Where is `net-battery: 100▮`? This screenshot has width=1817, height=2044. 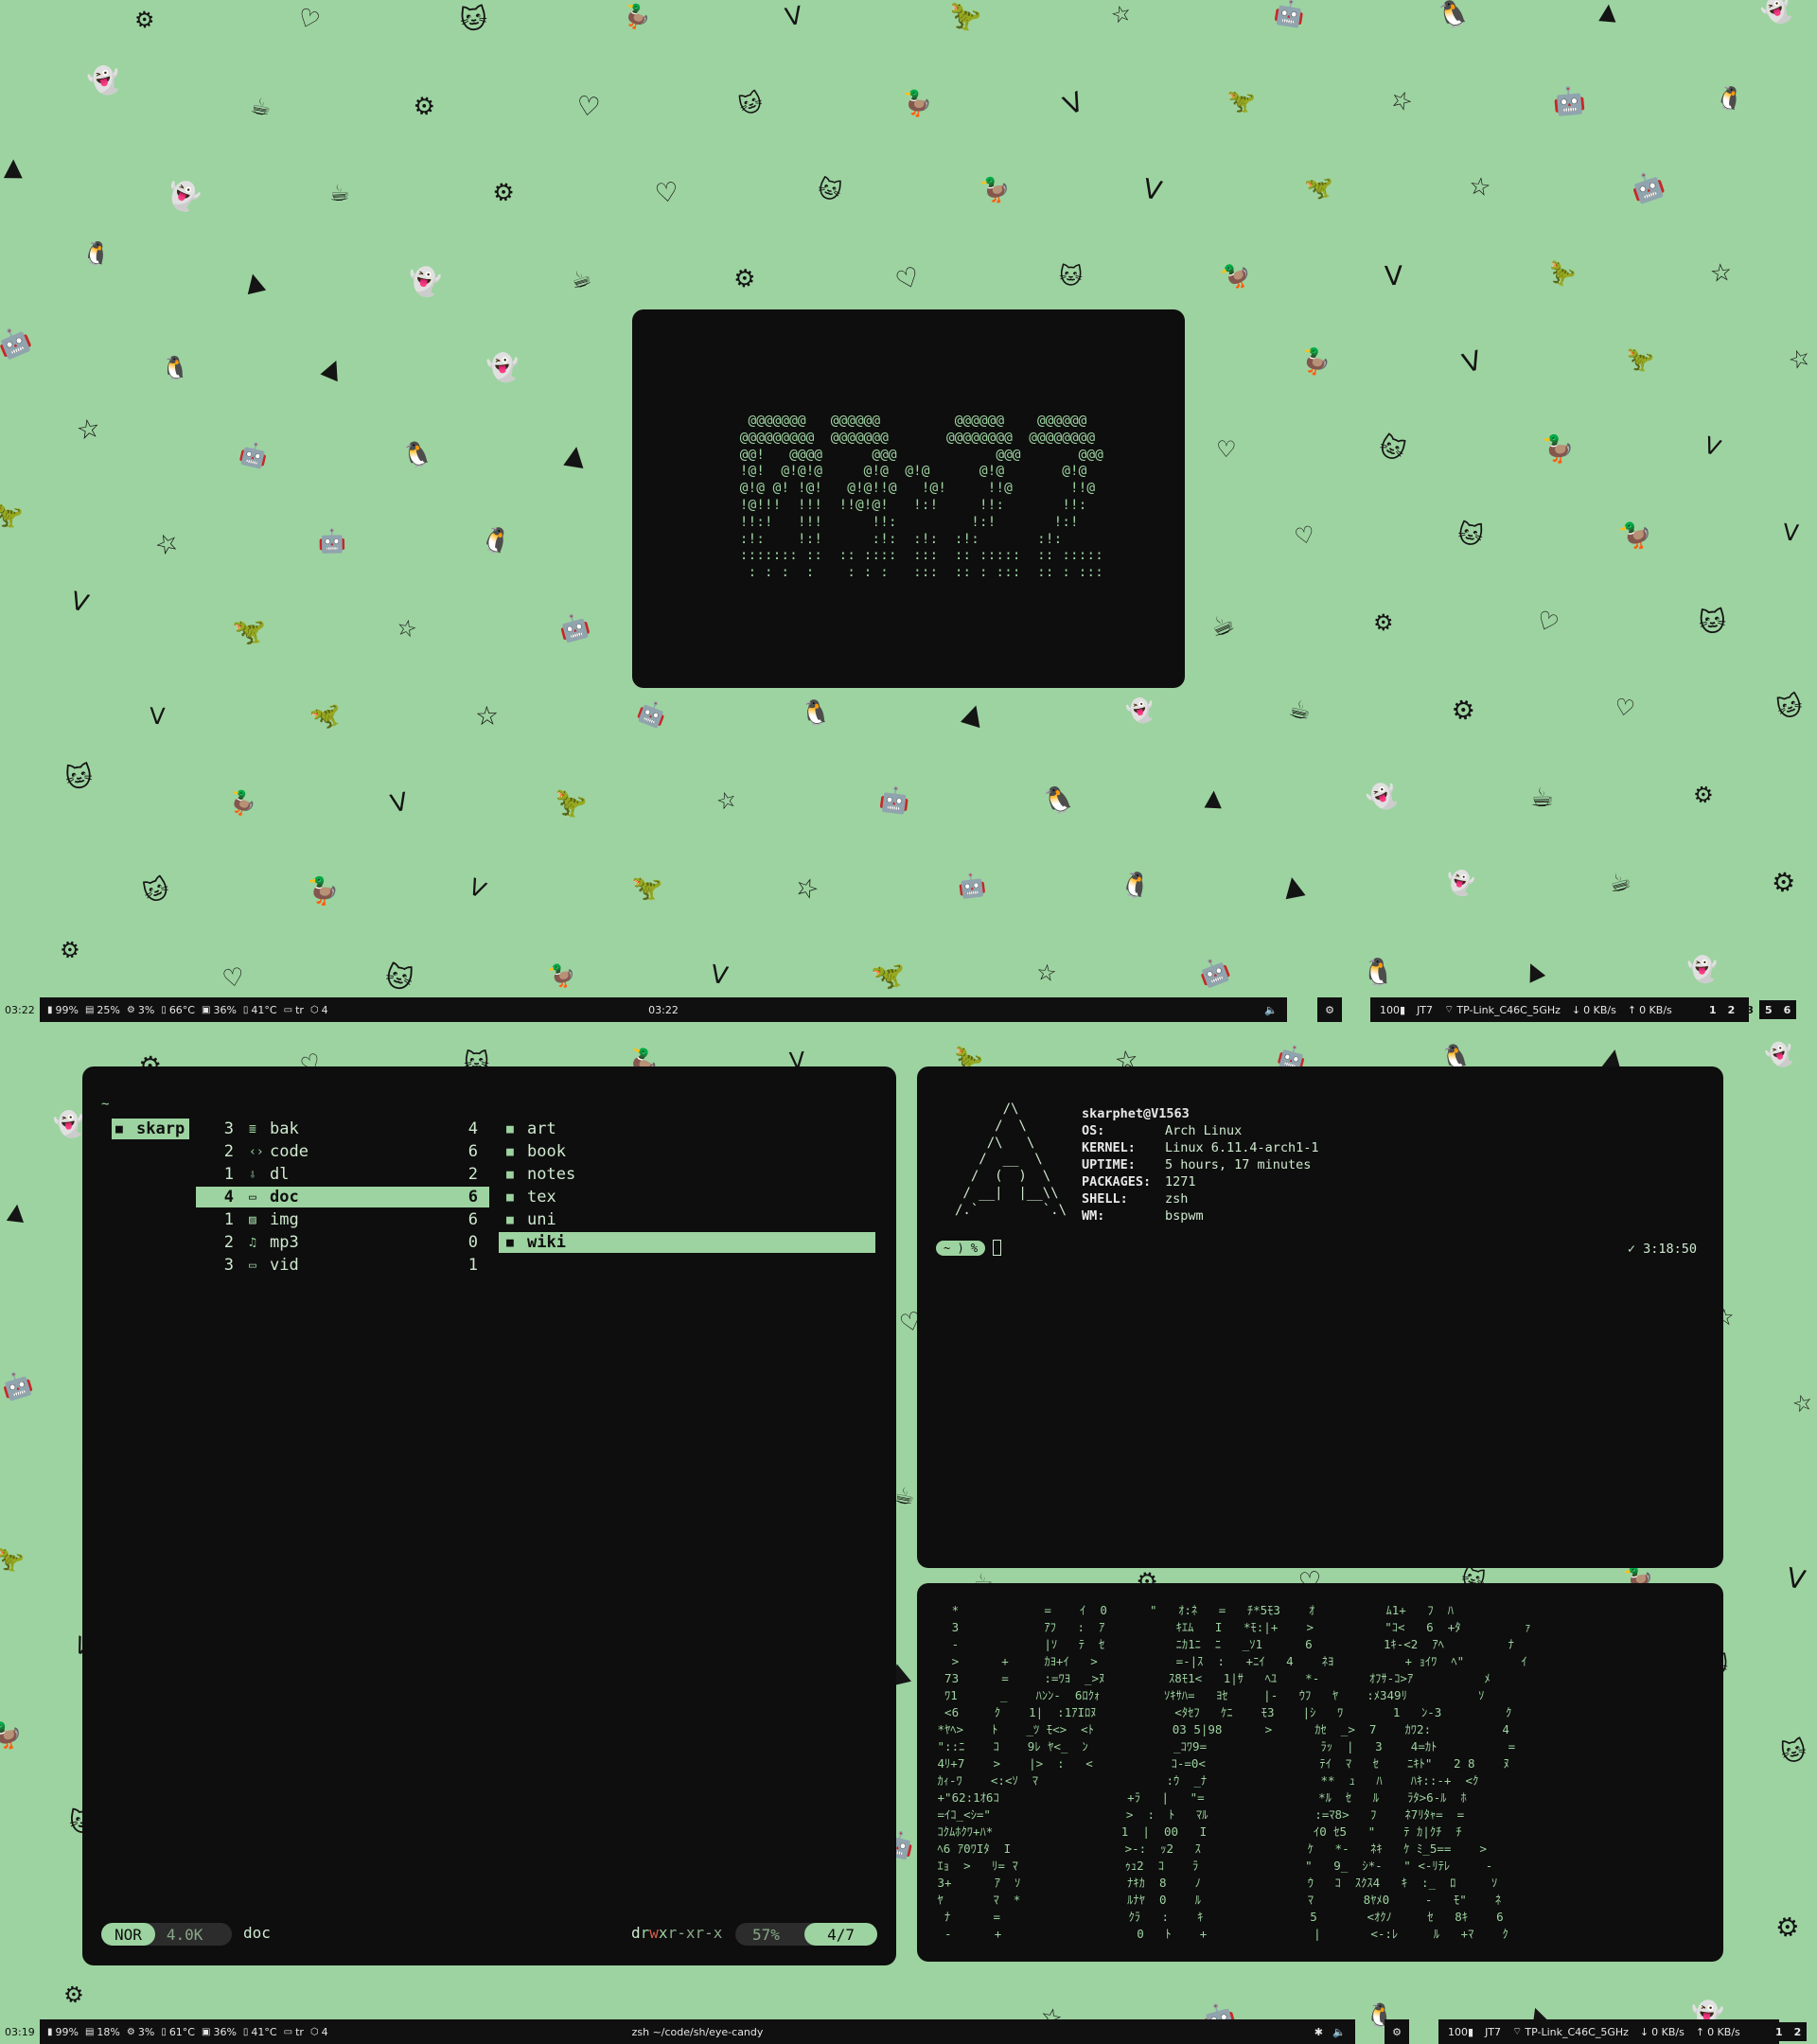
net-battery: 100▮ is located at coordinates (1393, 1009).